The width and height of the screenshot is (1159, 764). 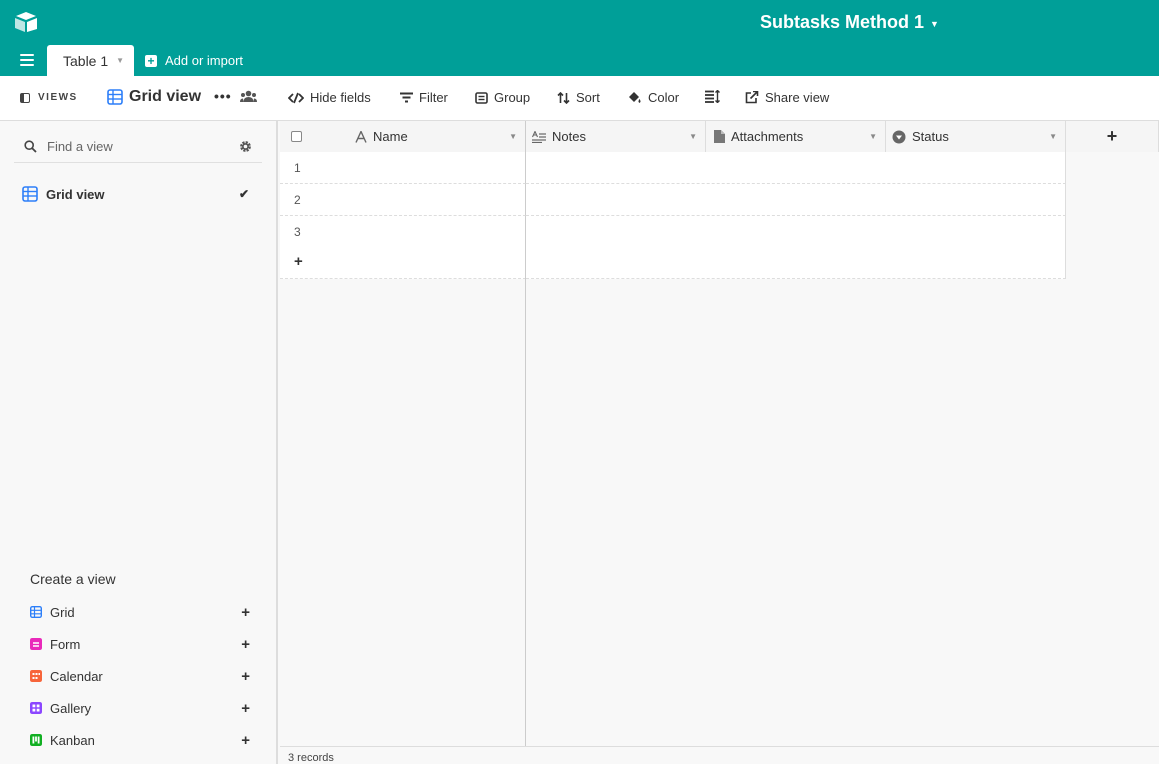 I want to click on hide-fields-label: Hide fields, so click(x=340, y=97).